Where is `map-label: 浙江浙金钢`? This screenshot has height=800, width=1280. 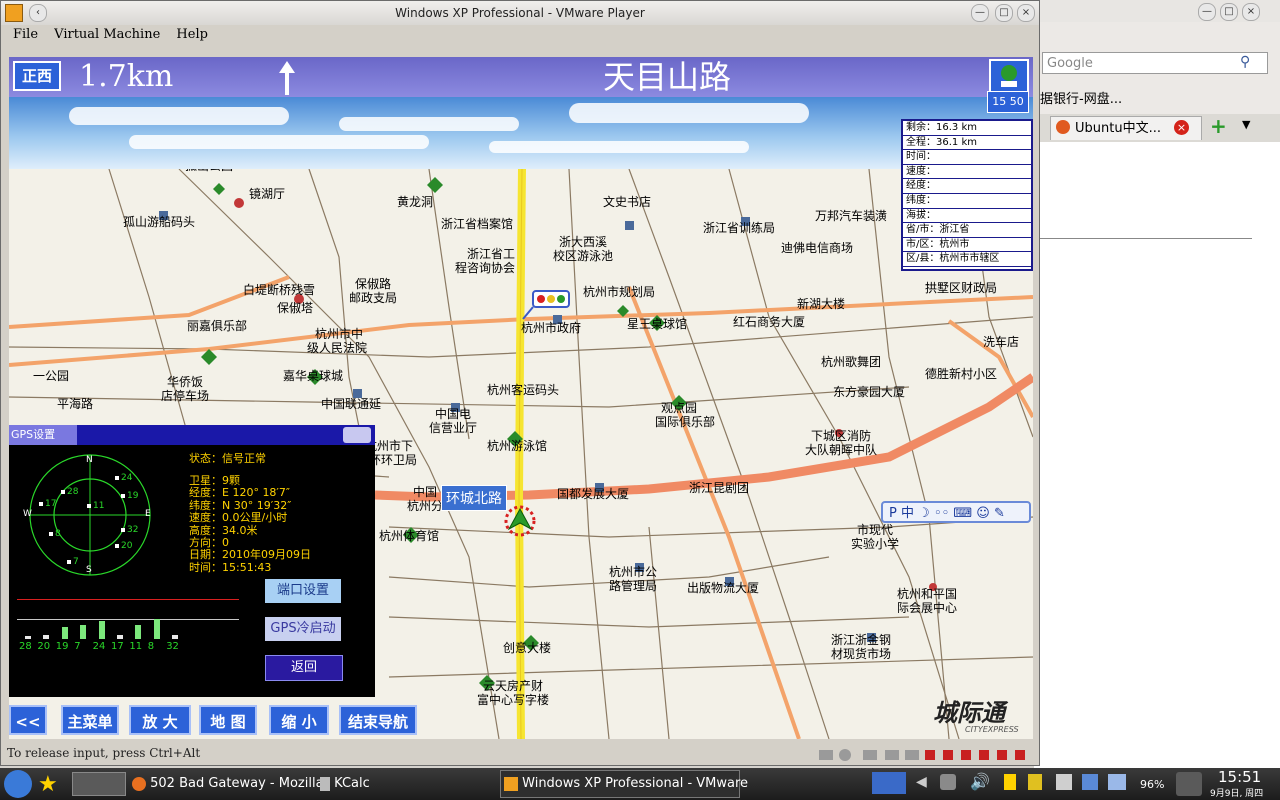
map-label: 浙江浙金钢 is located at coordinates (861, 640).